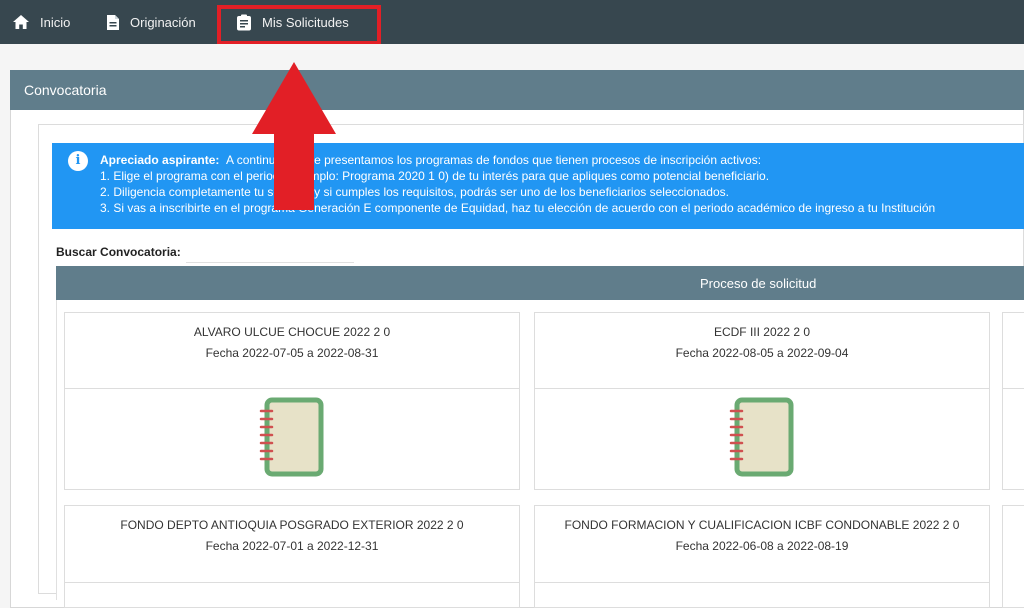 The width and height of the screenshot is (1024, 608). I want to click on alert-lead: Apreciado aspirante:, so click(160, 160).